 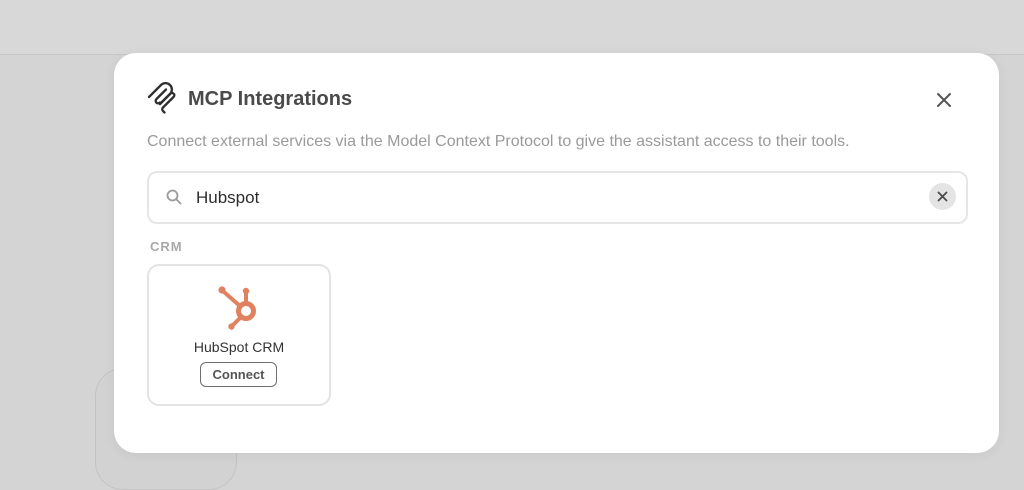 I want to click on close-icon, so click(x=944, y=100).